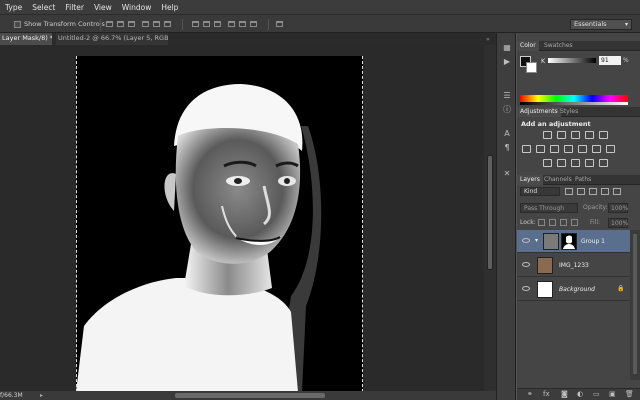  I want to click on tab-paths: Paths, so click(583, 180).